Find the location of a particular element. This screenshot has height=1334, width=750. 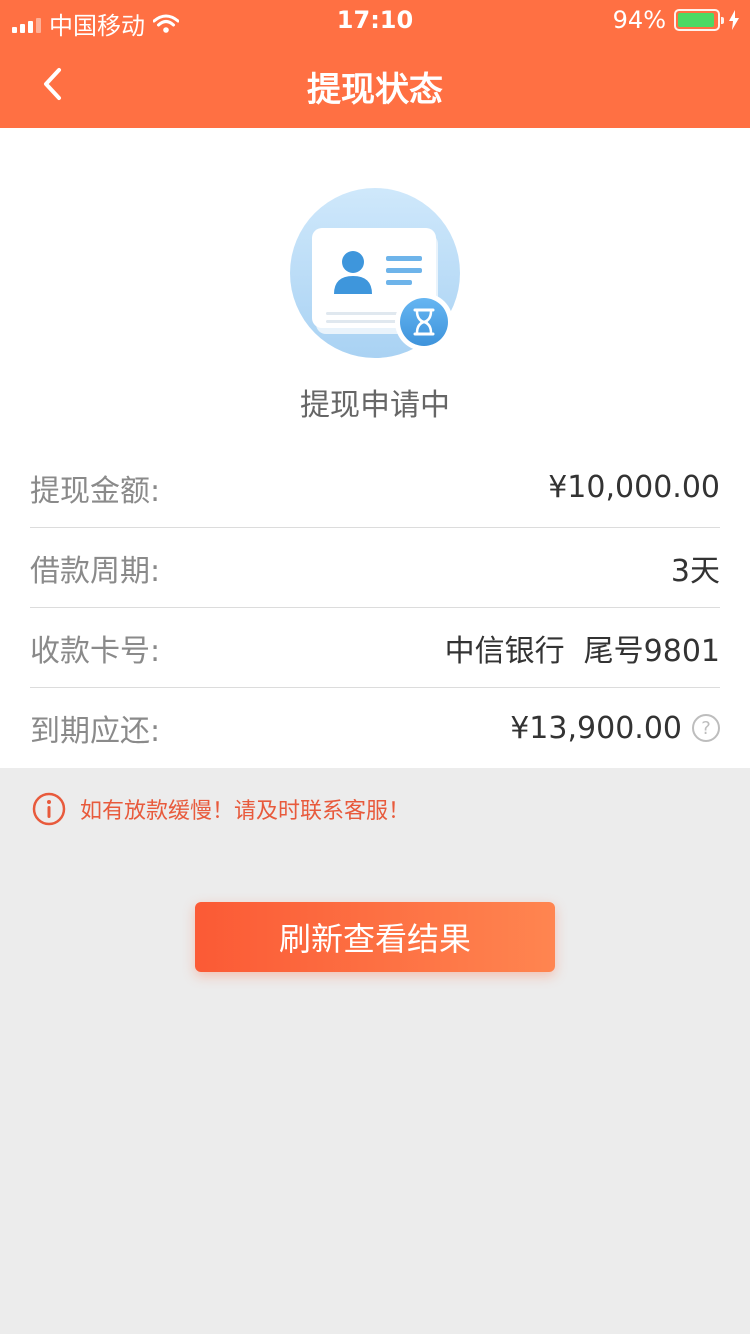

detail-row-period: 借款周期: 3天 is located at coordinates (375, 568).